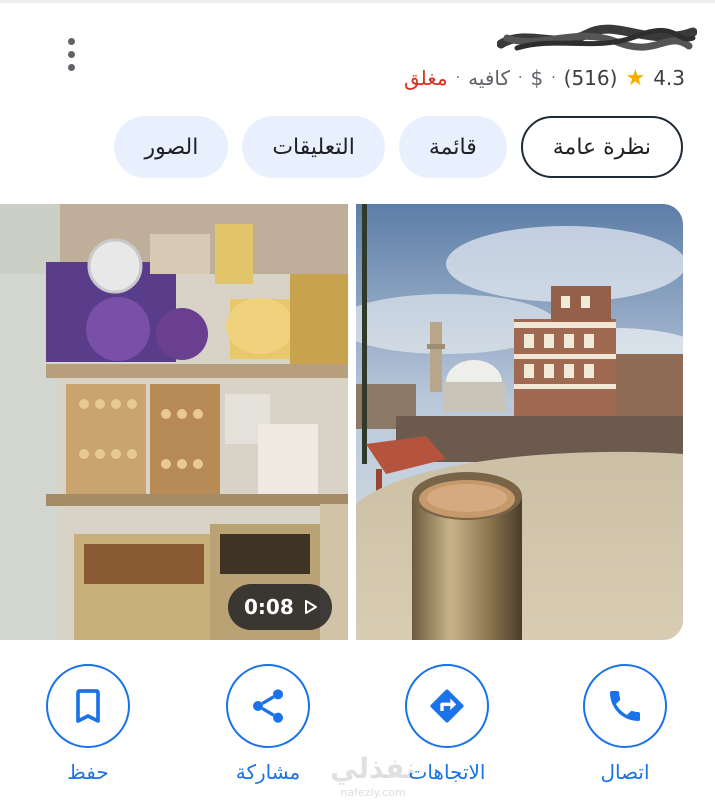 This screenshot has height=800, width=715. I want to click on share-icon, so click(268, 706).